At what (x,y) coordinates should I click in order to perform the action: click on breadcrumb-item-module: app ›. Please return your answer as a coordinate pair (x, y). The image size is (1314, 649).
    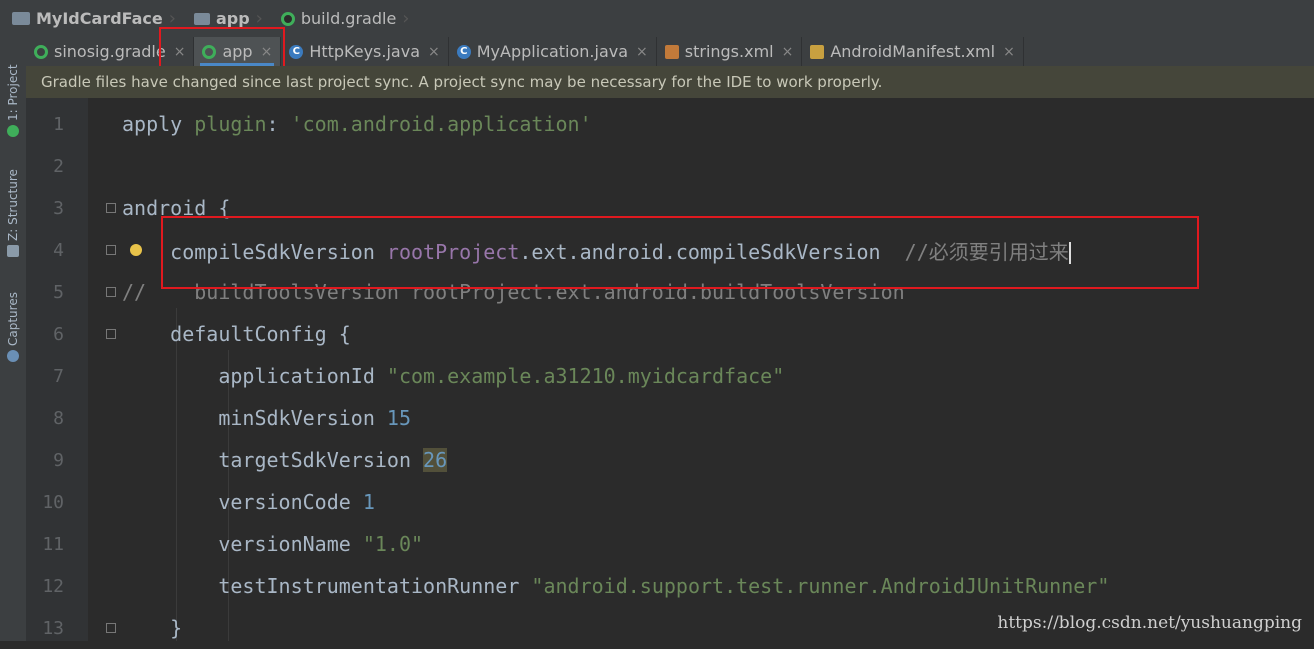
    Looking at the image, I should click on (225, 18).